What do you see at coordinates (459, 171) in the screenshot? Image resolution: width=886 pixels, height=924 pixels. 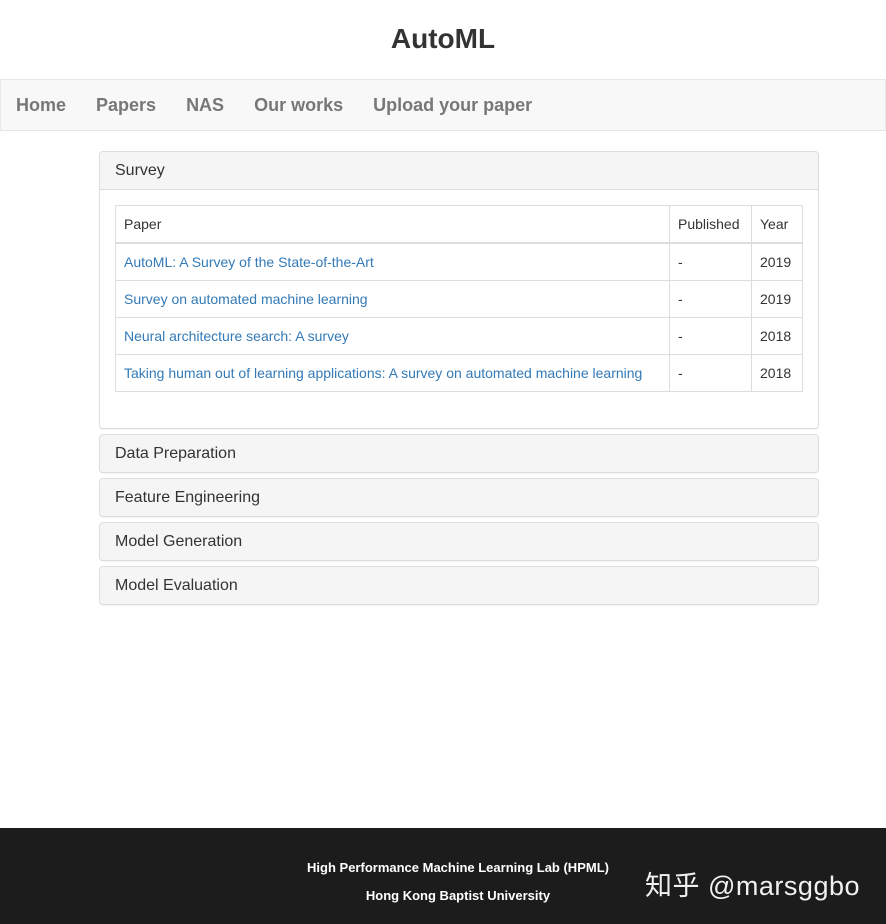 I see `panel-heading-survey: Survey` at bounding box center [459, 171].